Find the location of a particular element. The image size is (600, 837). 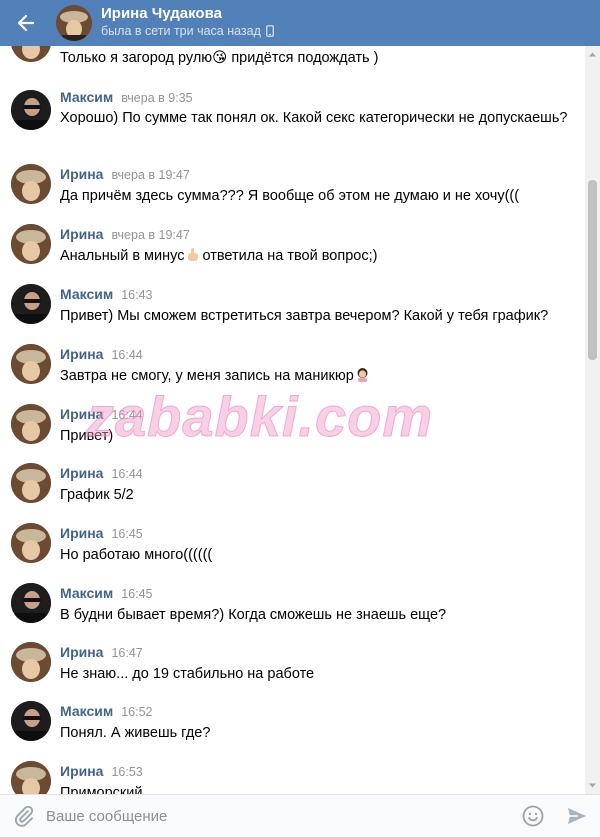

message-text: Привет) is located at coordinates (87, 436).